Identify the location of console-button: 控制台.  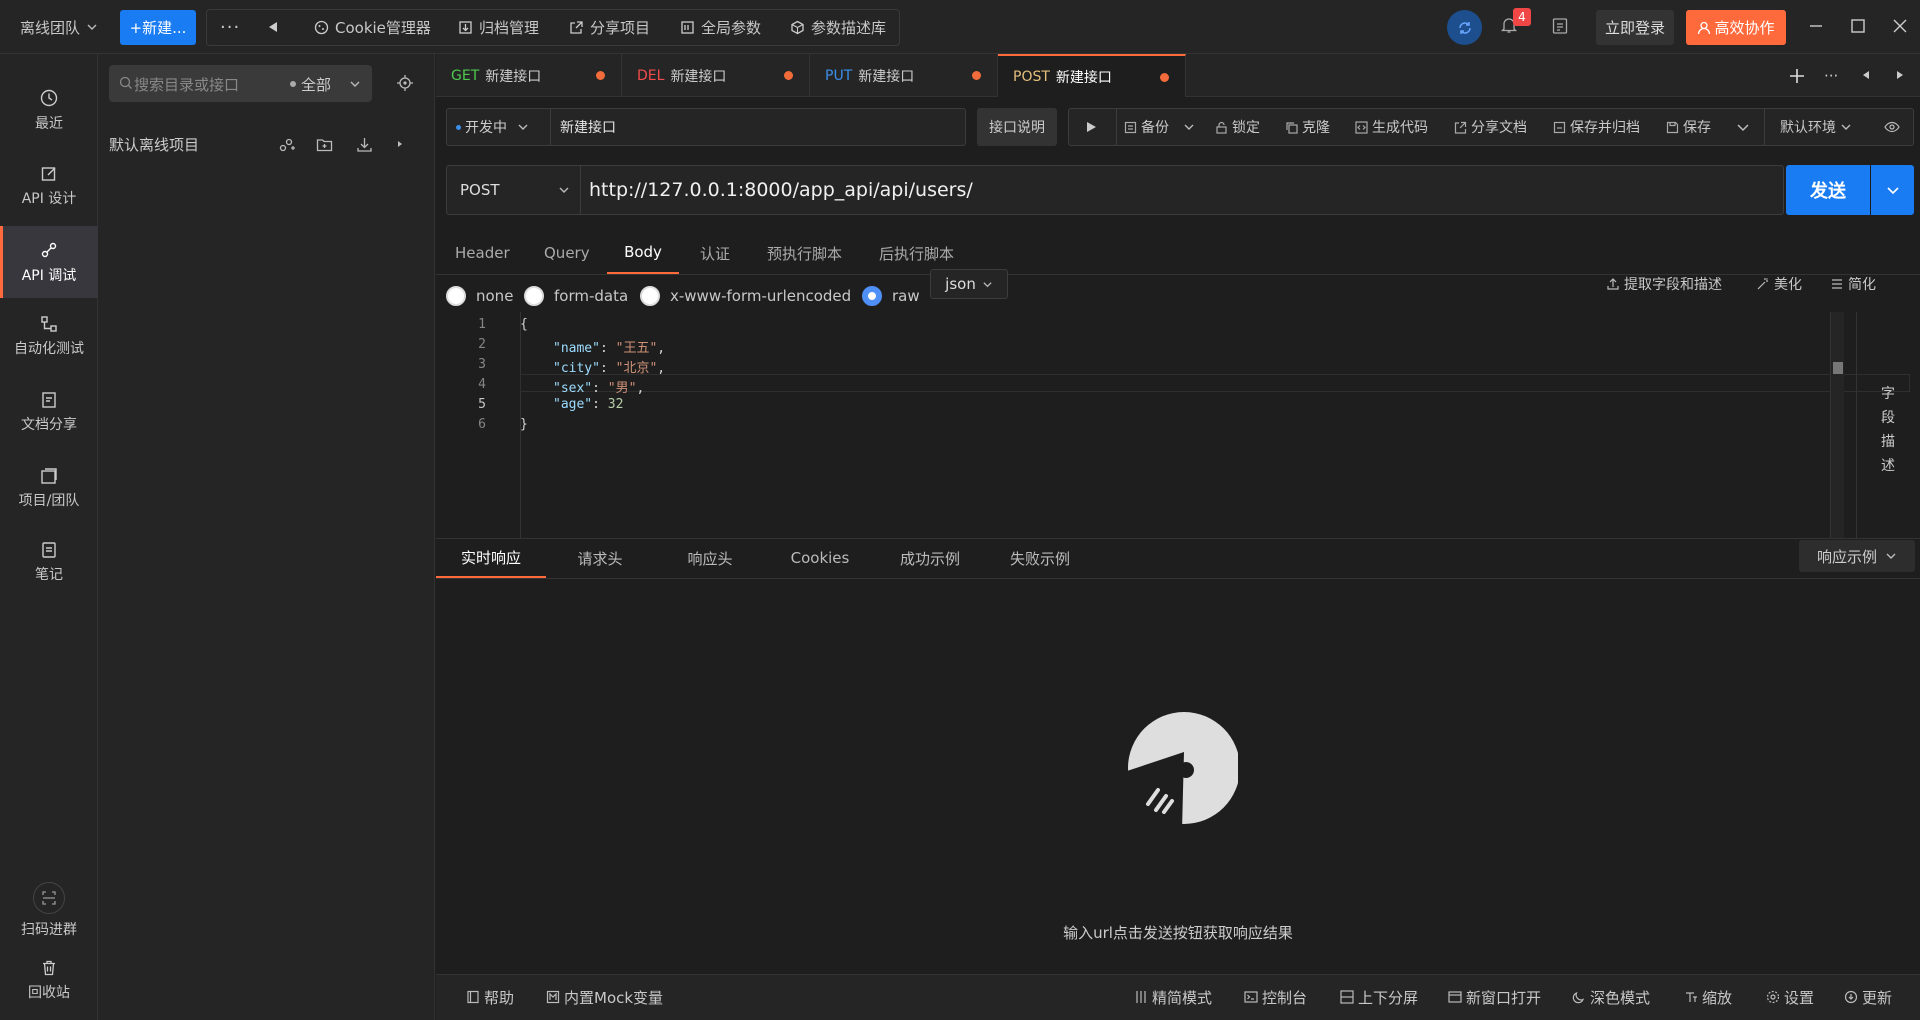
(1275, 997).